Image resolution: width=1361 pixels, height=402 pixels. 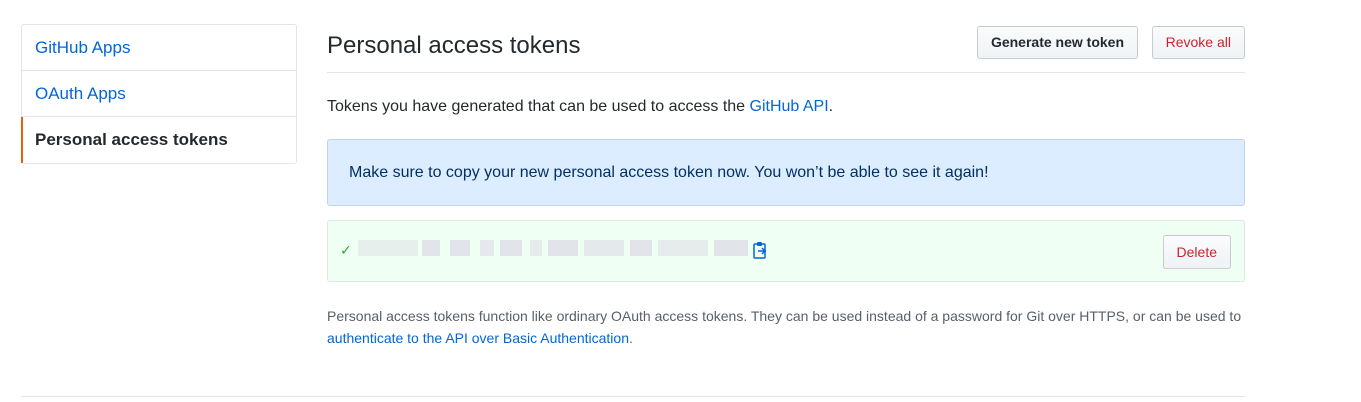 I want to click on clipboard-icon, so click(x=760, y=250).